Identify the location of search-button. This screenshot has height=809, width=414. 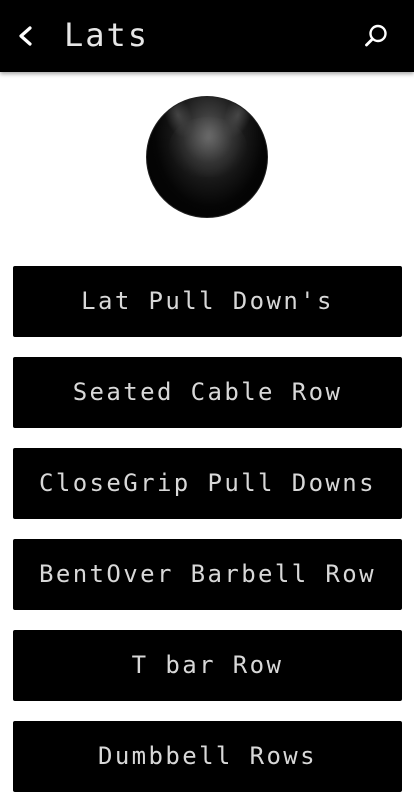
(376, 36).